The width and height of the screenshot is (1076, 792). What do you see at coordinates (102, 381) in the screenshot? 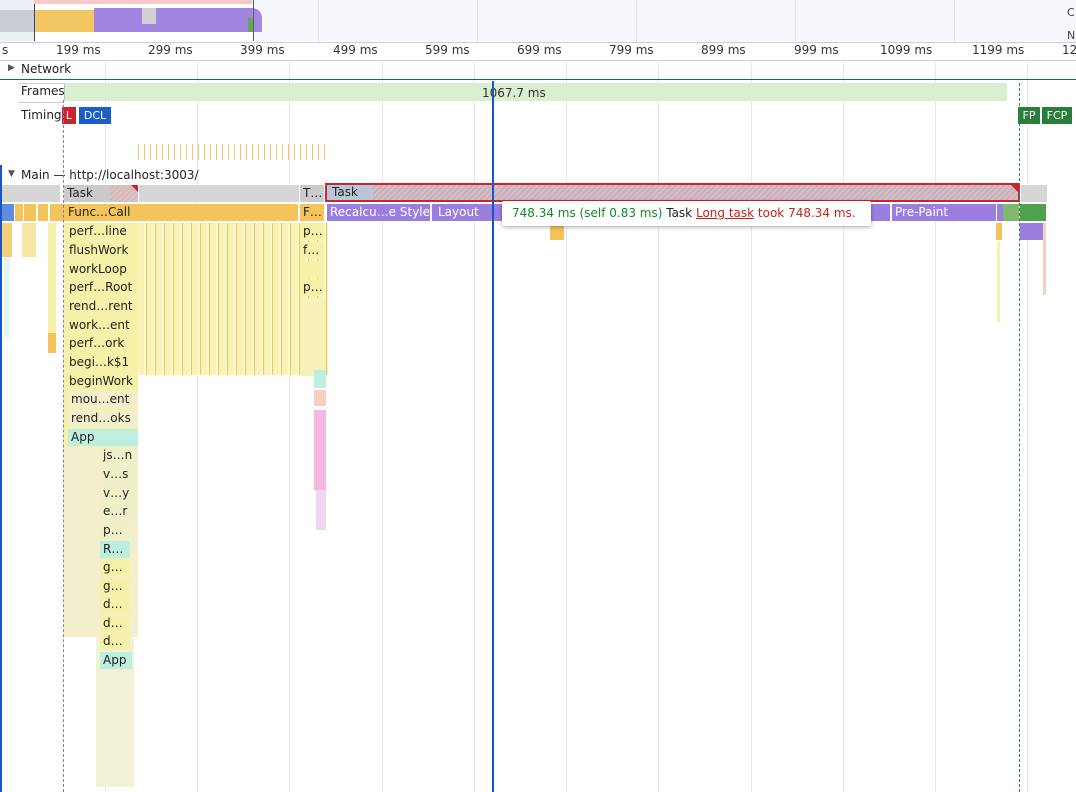
I see `stack-frame: beginWork` at bounding box center [102, 381].